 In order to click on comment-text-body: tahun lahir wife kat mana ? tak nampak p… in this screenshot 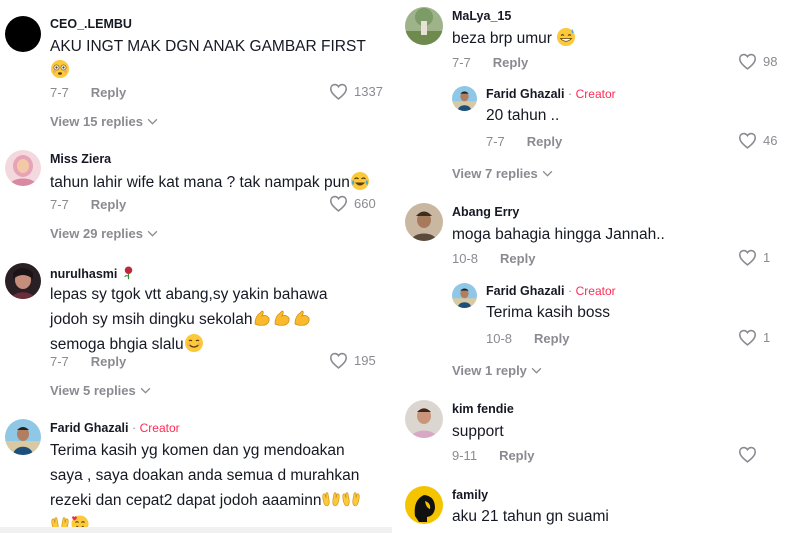, I will do `click(200, 182)`.